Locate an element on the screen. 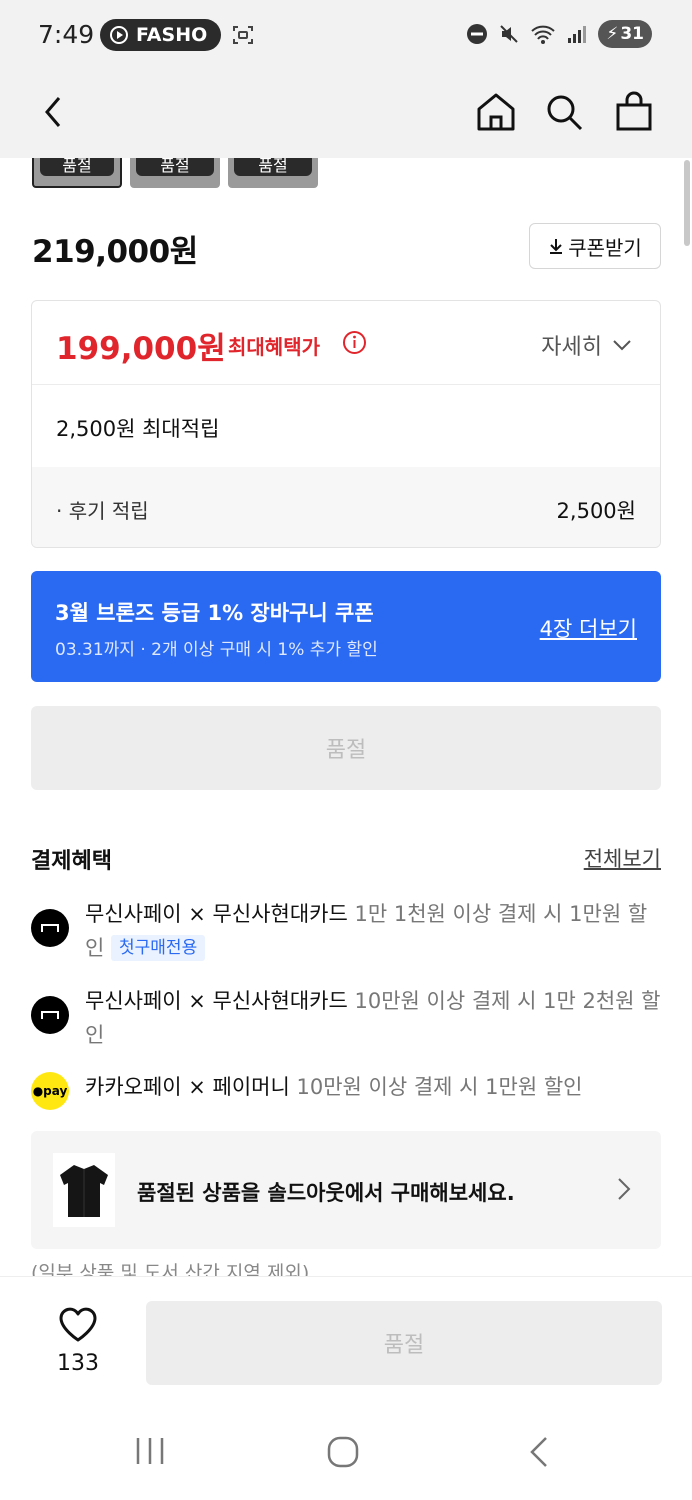 The image size is (692, 1500). recent-apps-icon is located at coordinates (150, 1451).